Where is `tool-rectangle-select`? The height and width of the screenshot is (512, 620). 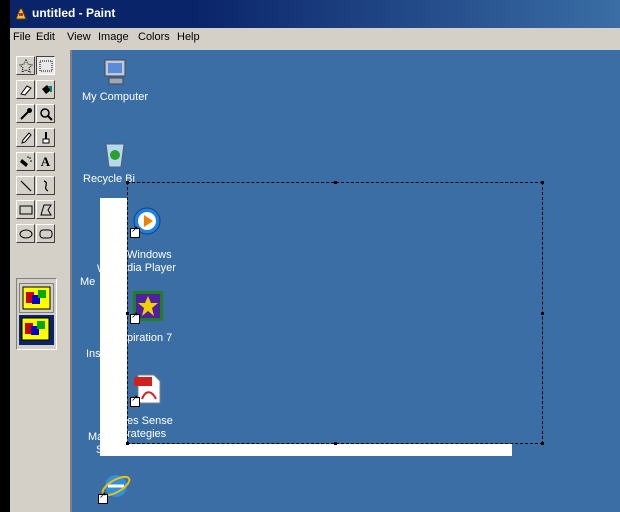 tool-rectangle-select is located at coordinates (45, 65).